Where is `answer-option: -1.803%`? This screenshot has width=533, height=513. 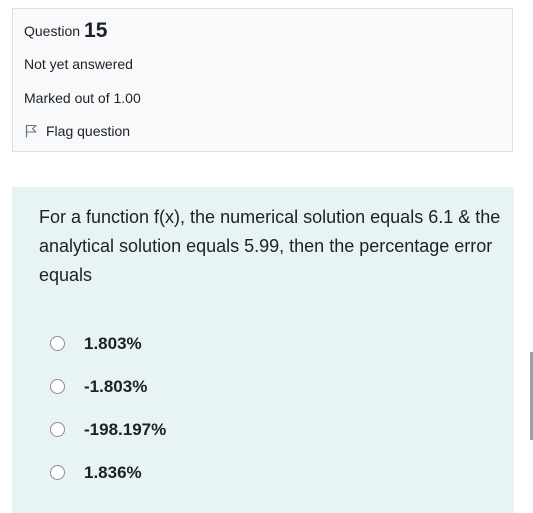
answer-option: -1.803% is located at coordinates (108, 386).